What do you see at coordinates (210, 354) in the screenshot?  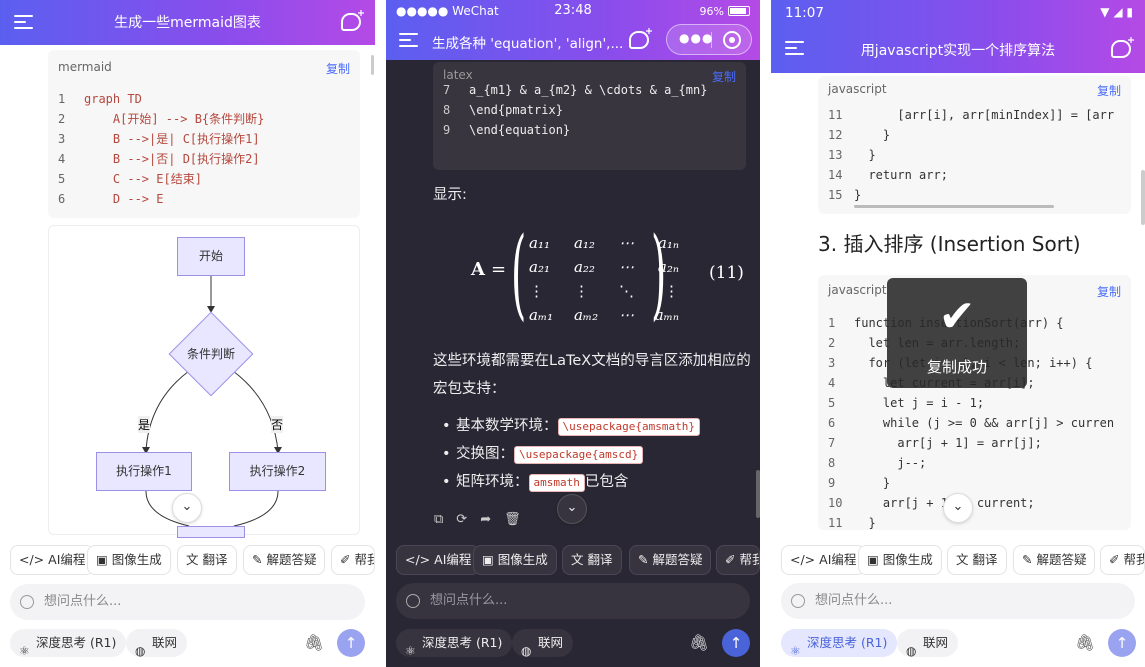 I see `node-condition: 条件判断` at bounding box center [210, 354].